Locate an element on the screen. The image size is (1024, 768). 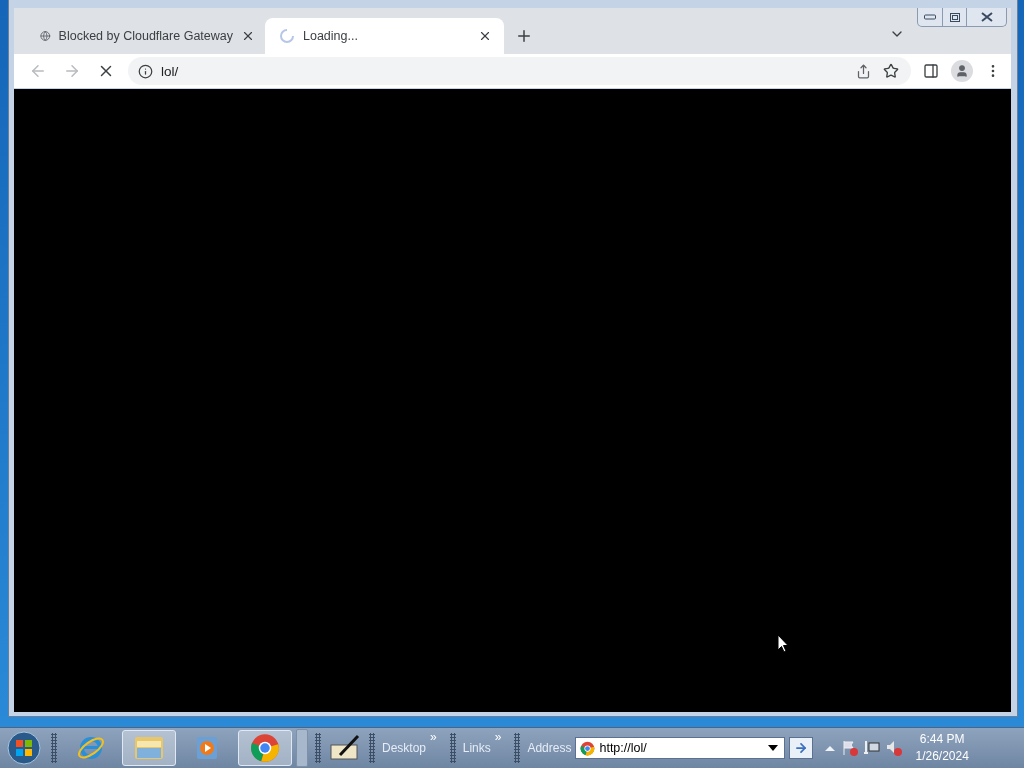
taskbar-app-button is located at coordinates (265, 748).